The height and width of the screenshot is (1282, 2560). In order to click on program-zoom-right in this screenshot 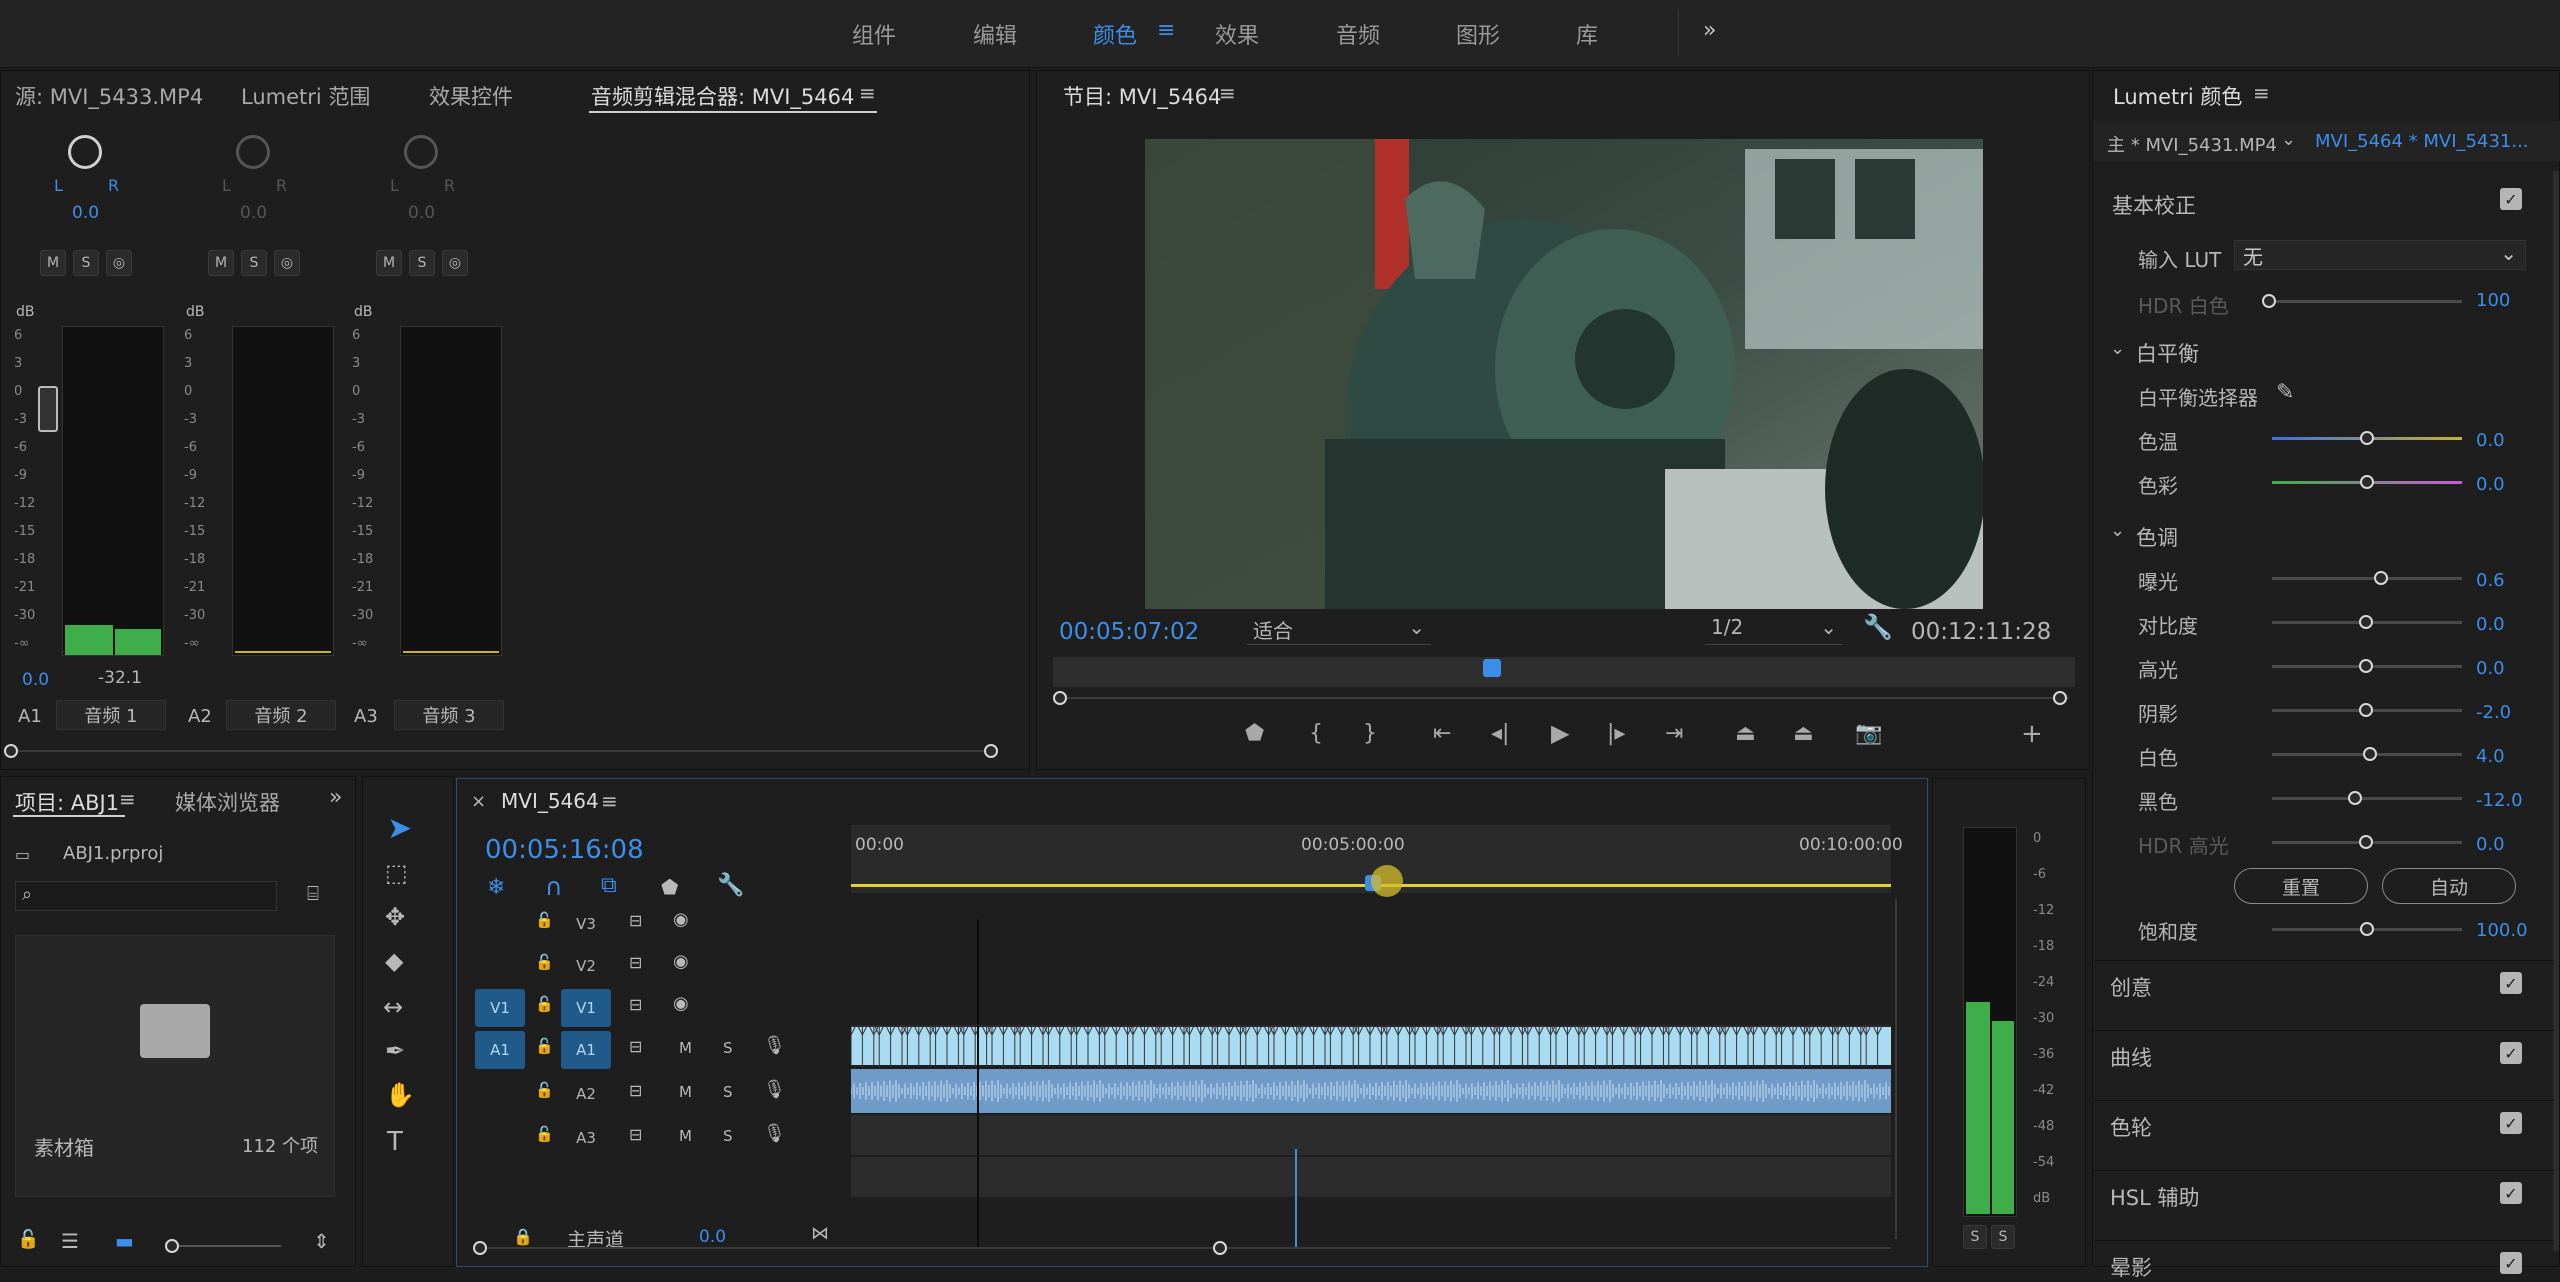, I will do `click(2060, 698)`.